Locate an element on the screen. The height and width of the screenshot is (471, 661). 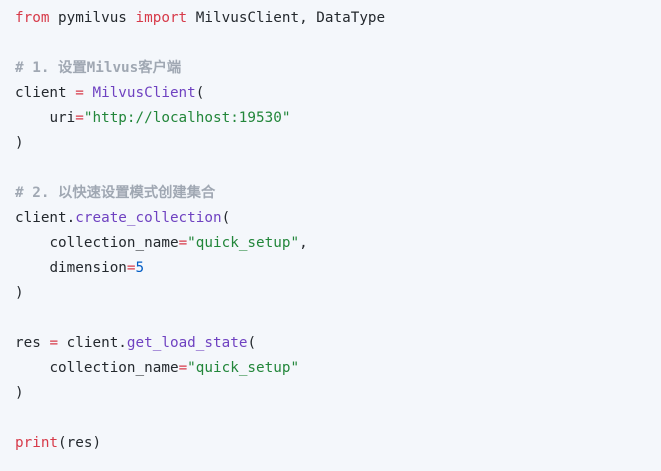
string-uri: "http://localhost:19530" is located at coordinates (187, 118).